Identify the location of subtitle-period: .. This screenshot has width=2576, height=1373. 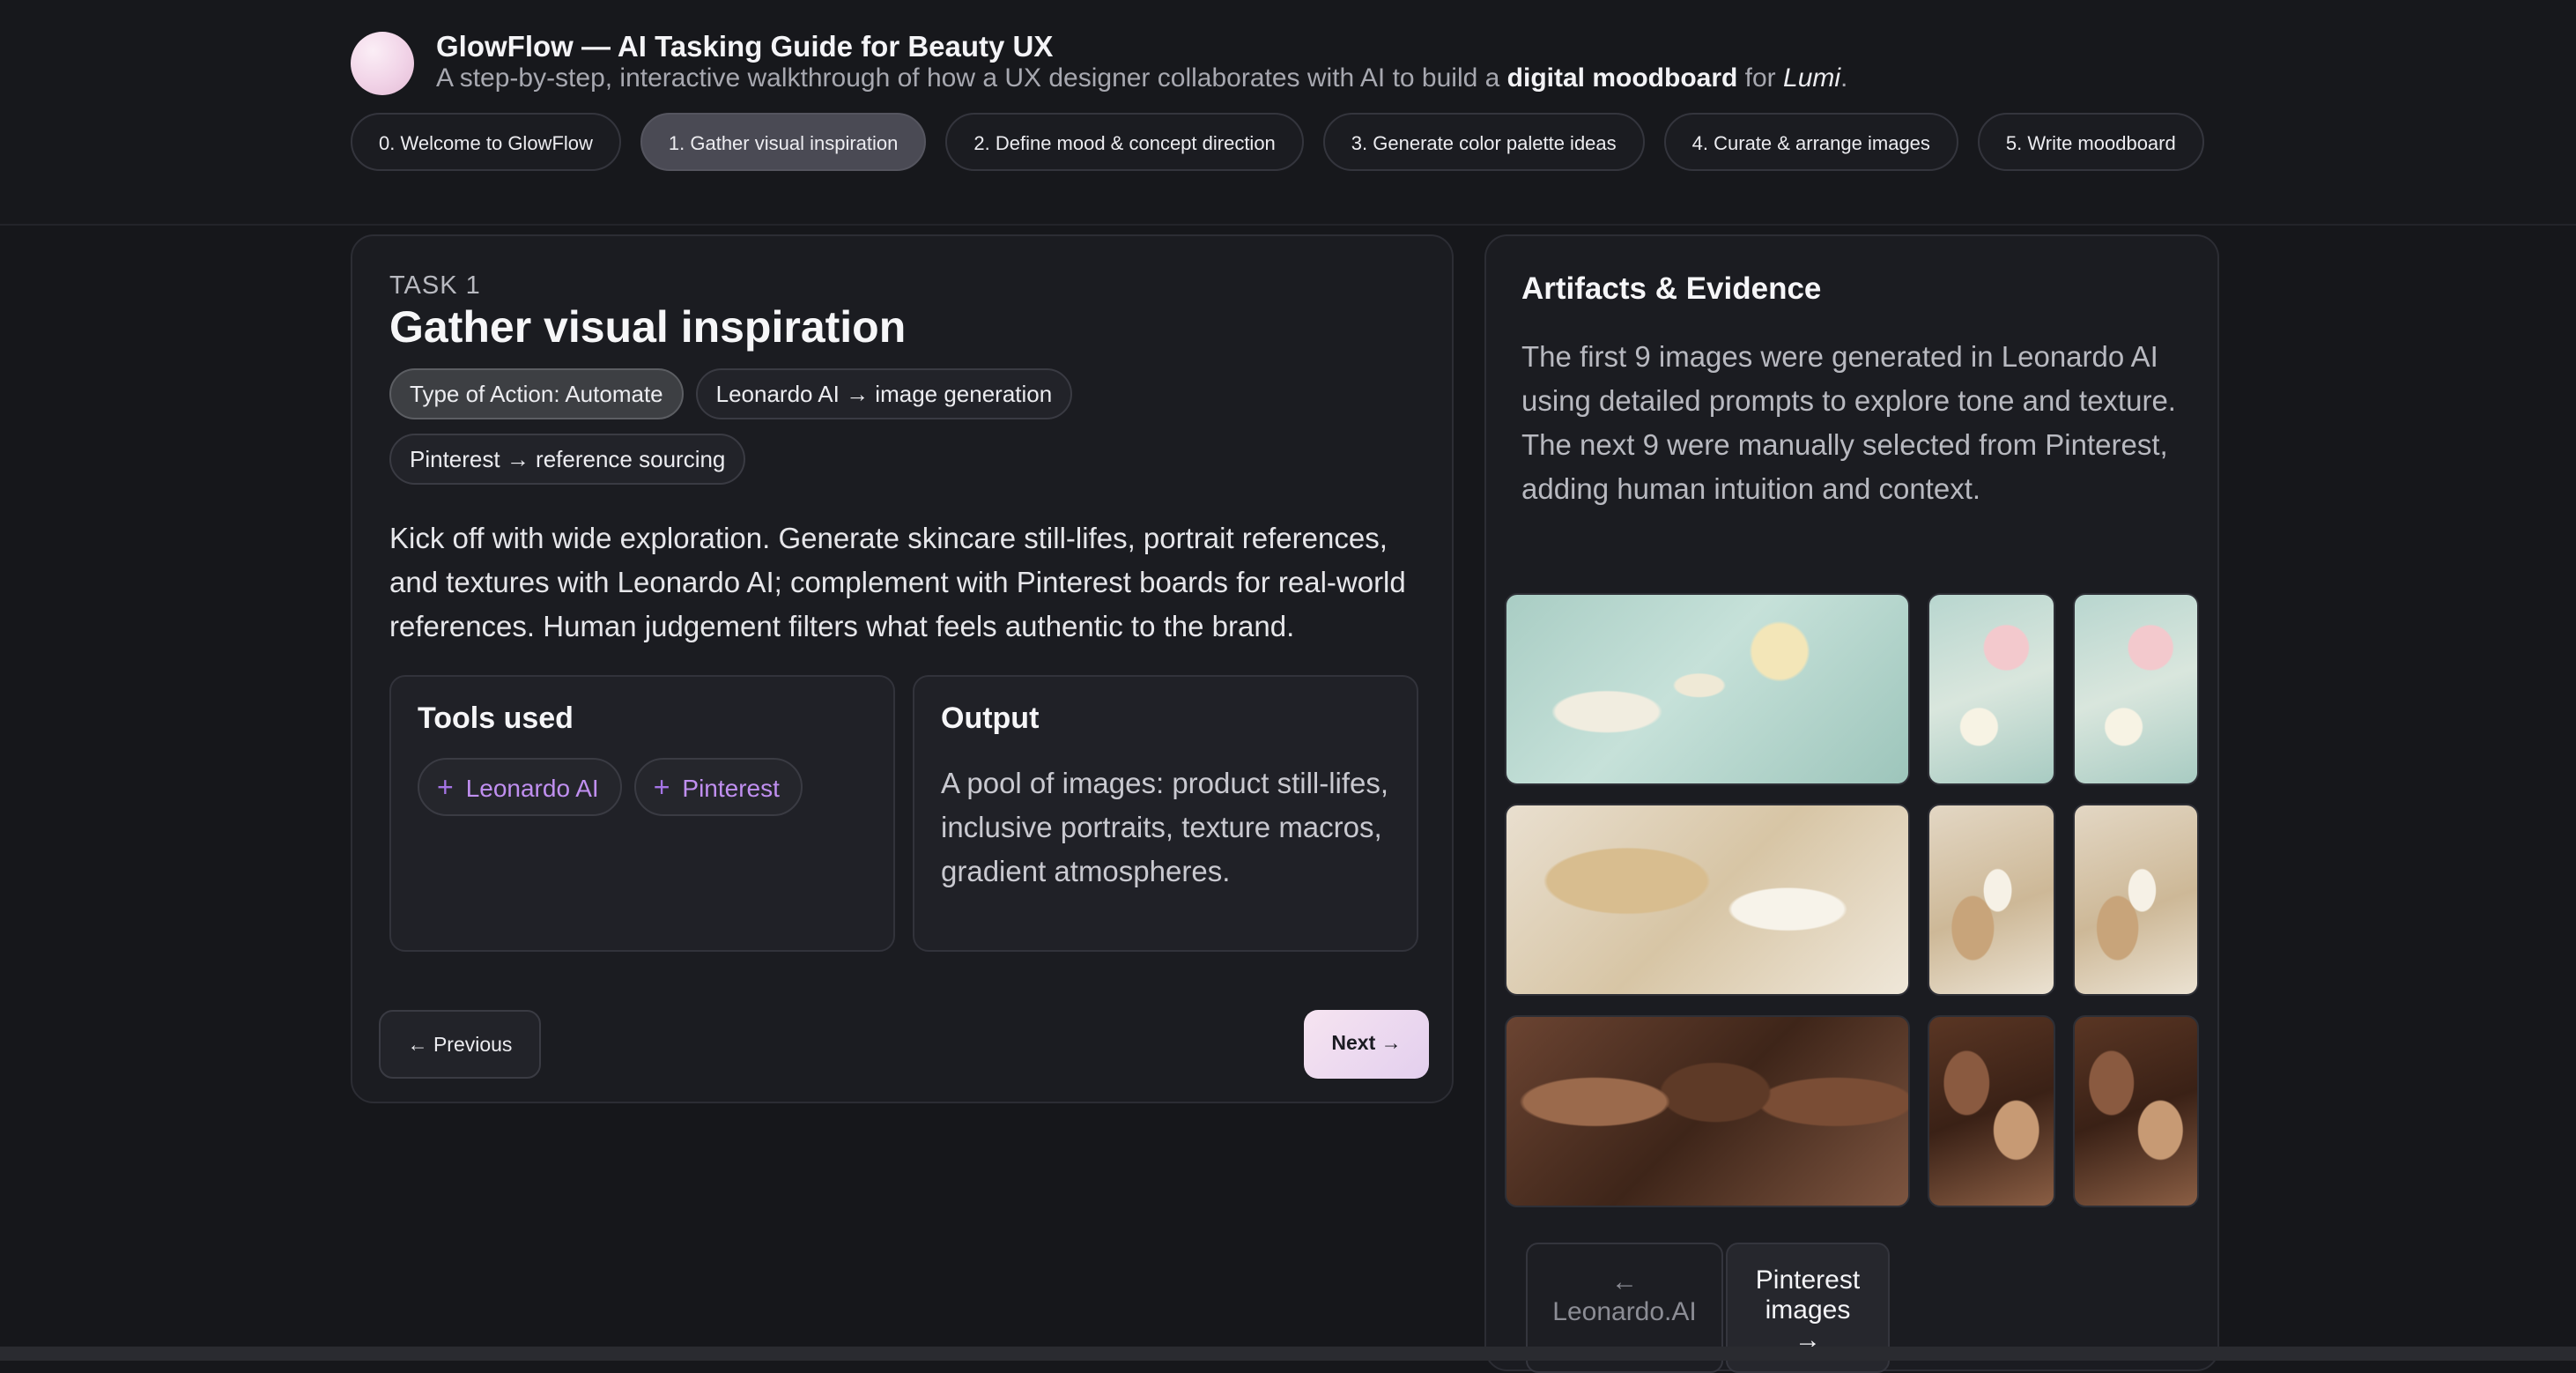
(1844, 78).